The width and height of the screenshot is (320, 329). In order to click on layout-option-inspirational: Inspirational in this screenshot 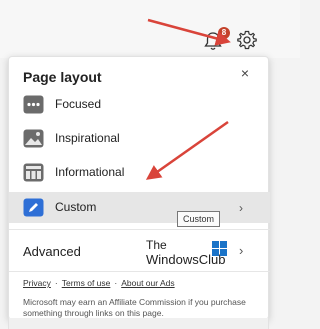, I will do `click(139, 138)`.